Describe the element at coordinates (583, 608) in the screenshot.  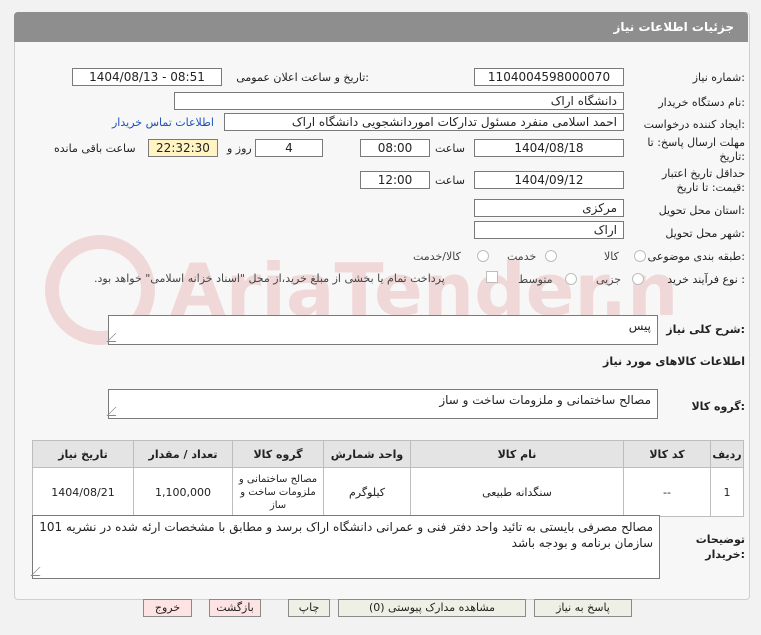
I see `reply-button: پاسخ به نیاز` at that location.